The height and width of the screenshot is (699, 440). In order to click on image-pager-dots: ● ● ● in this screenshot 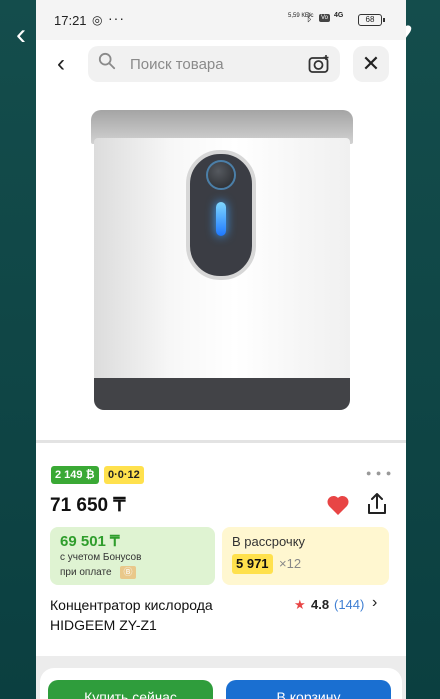, I will do `click(379, 473)`.